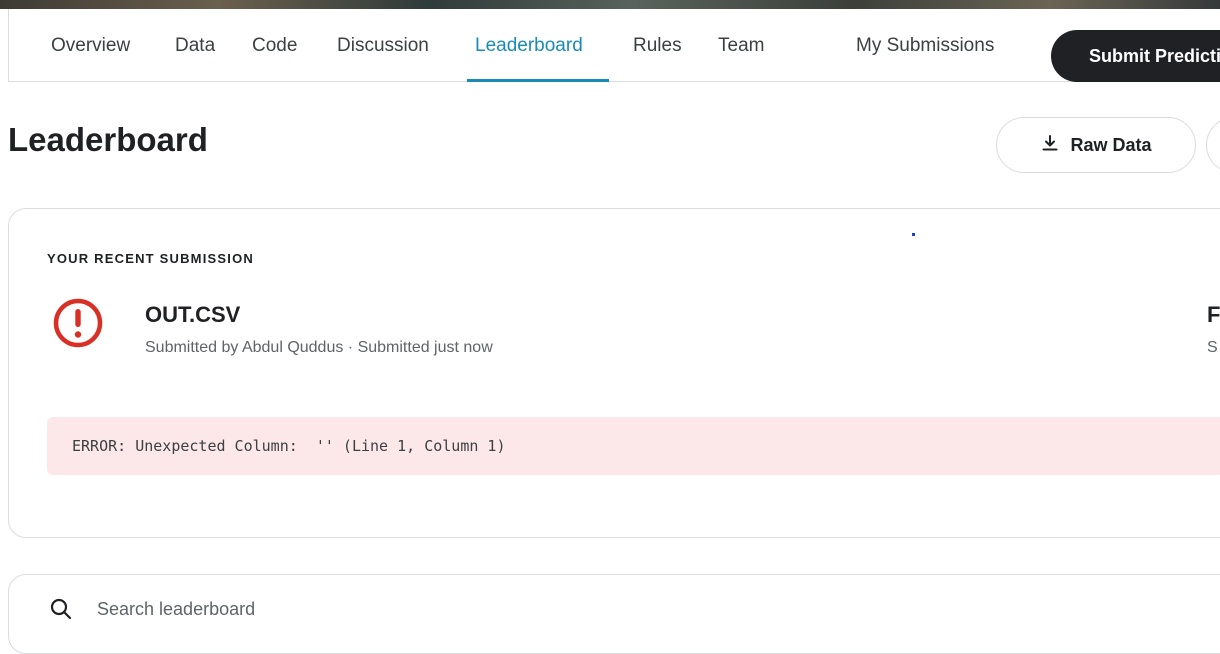 The width and height of the screenshot is (1220, 654). What do you see at coordinates (913, 234) in the screenshot?
I see `stray-dot` at bounding box center [913, 234].